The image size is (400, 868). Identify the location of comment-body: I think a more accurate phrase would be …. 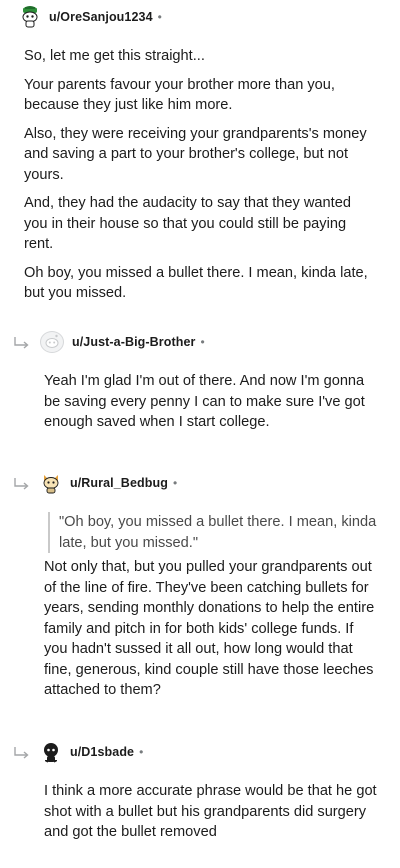
(211, 812).